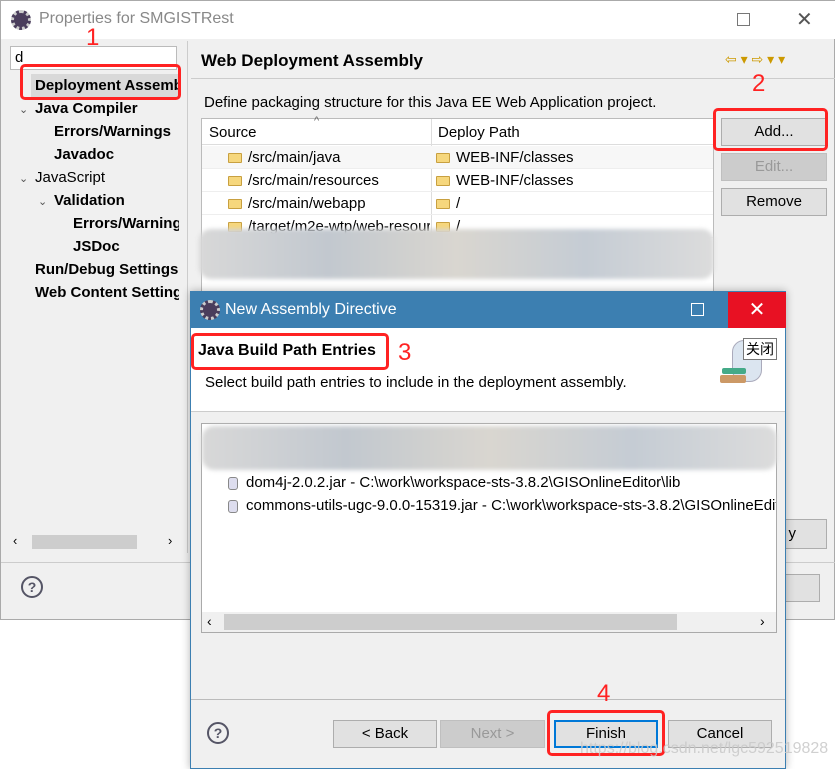 The height and width of the screenshot is (769, 835). What do you see at coordinates (116, 200) in the screenshot?
I see `tree-item-validation: Validation` at bounding box center [116, 200].